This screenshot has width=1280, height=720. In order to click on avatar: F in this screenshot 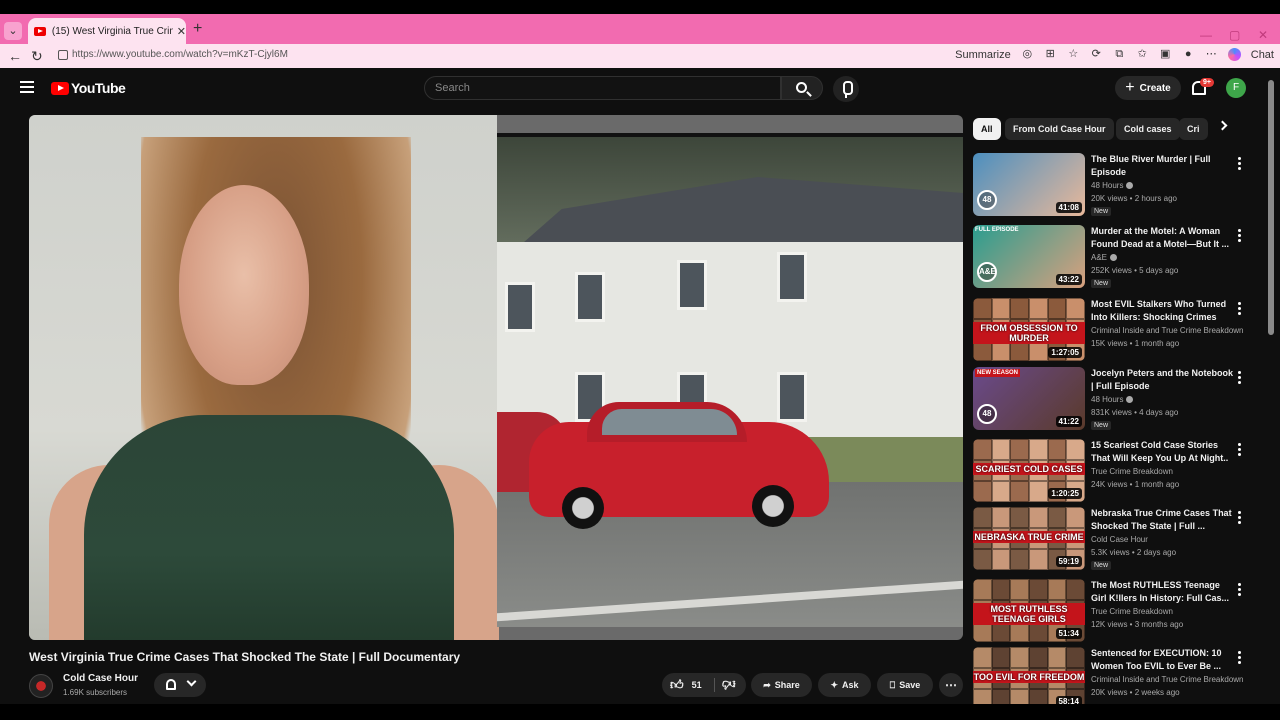, I will do `click(1236, 88)`.